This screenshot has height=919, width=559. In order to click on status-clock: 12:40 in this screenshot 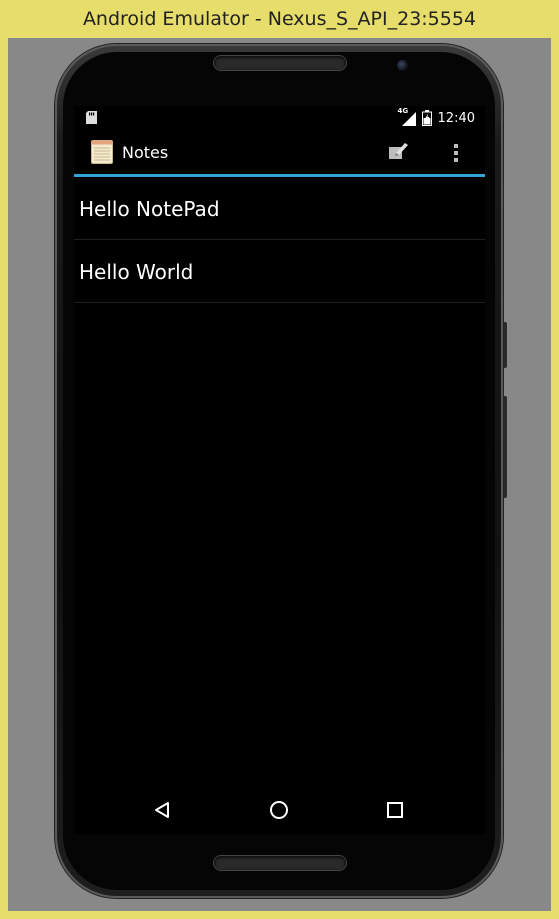, I will do `click(456, 118)`.